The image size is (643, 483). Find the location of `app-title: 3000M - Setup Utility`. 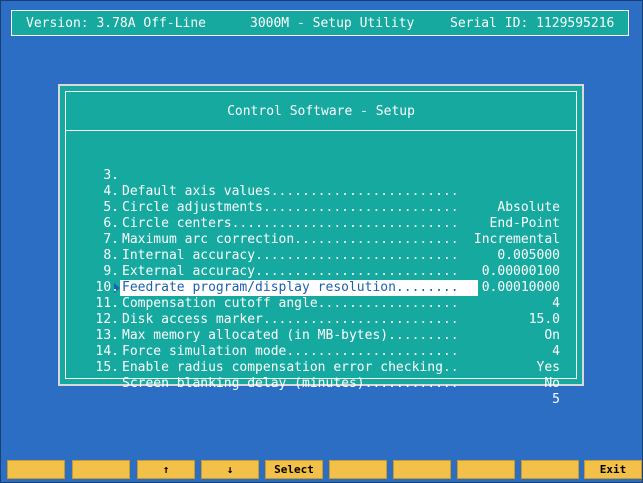

app-title: 3000M - Setup Utility is located at coordinates (332, 23).